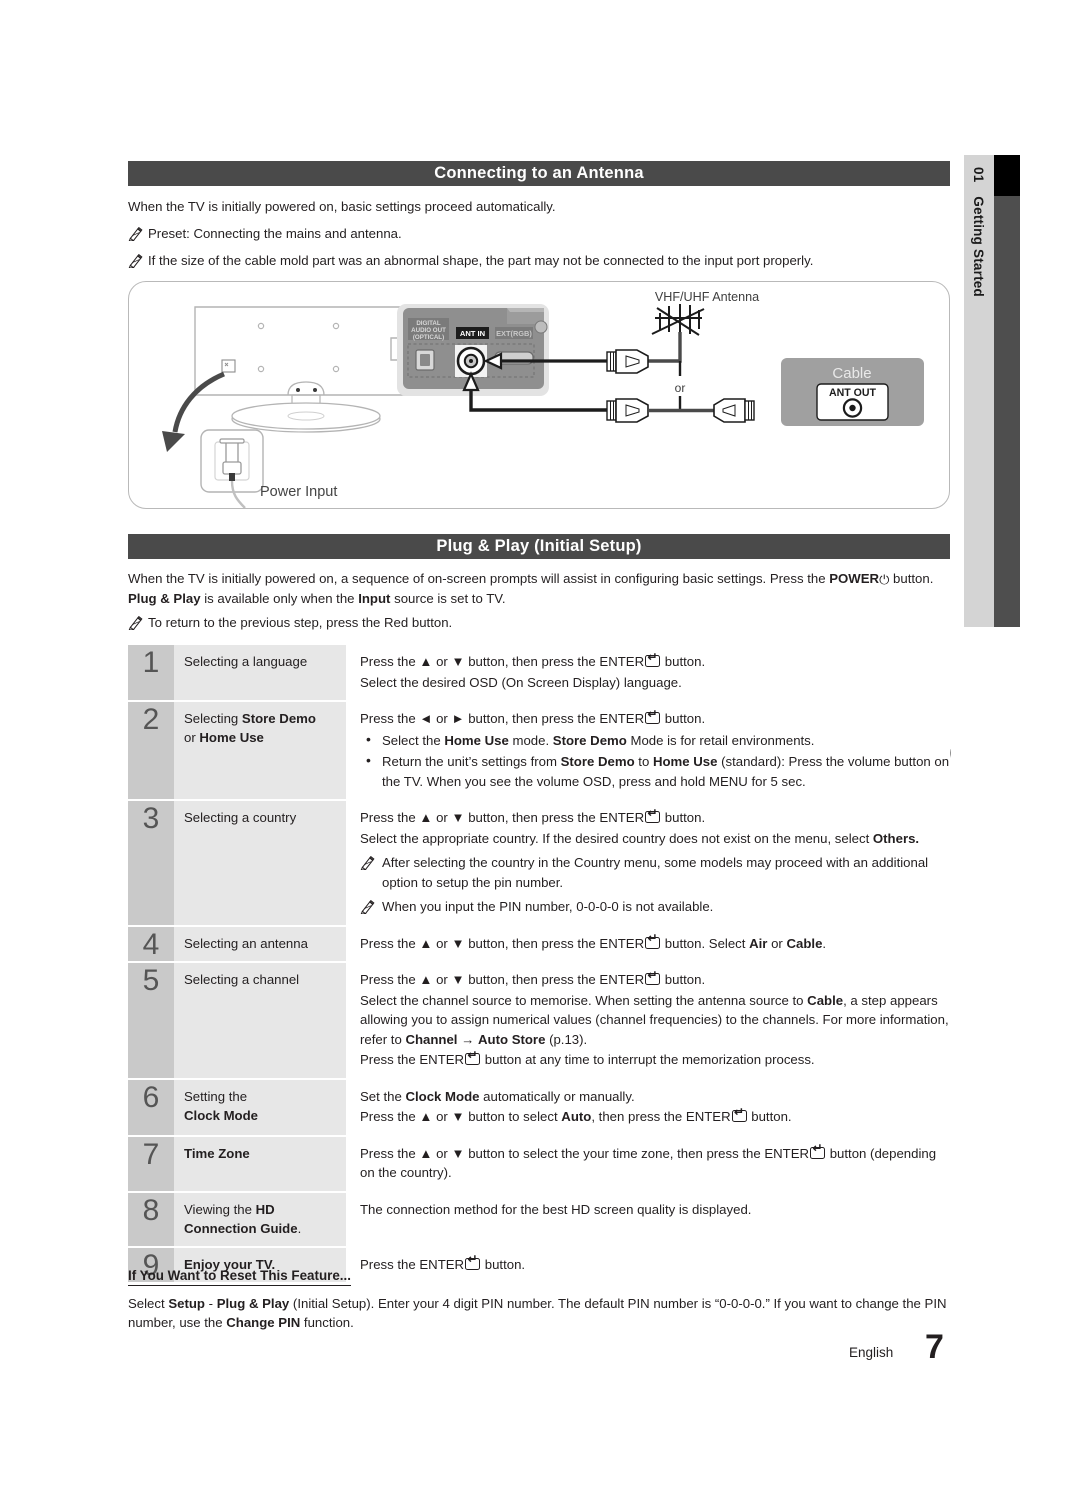  Describe the element at coordinates (428, 337) in the screenshot. I see `digital-audio-out-label-l3: (OPTICAL)` at that location.